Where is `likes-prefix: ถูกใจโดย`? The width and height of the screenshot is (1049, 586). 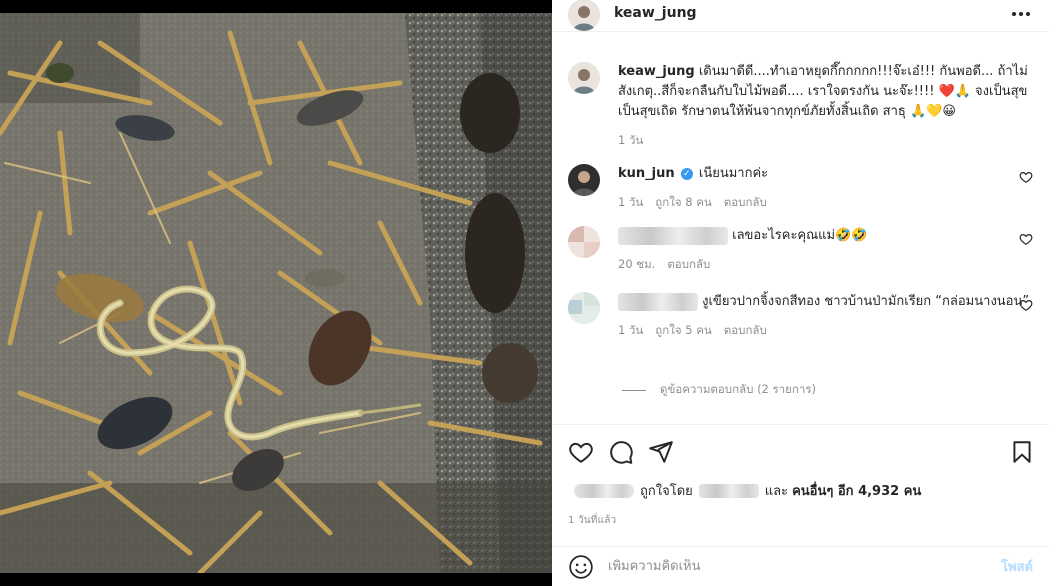 likes-prefix: ถูกใจโดย is located at coordinates (666, 491).